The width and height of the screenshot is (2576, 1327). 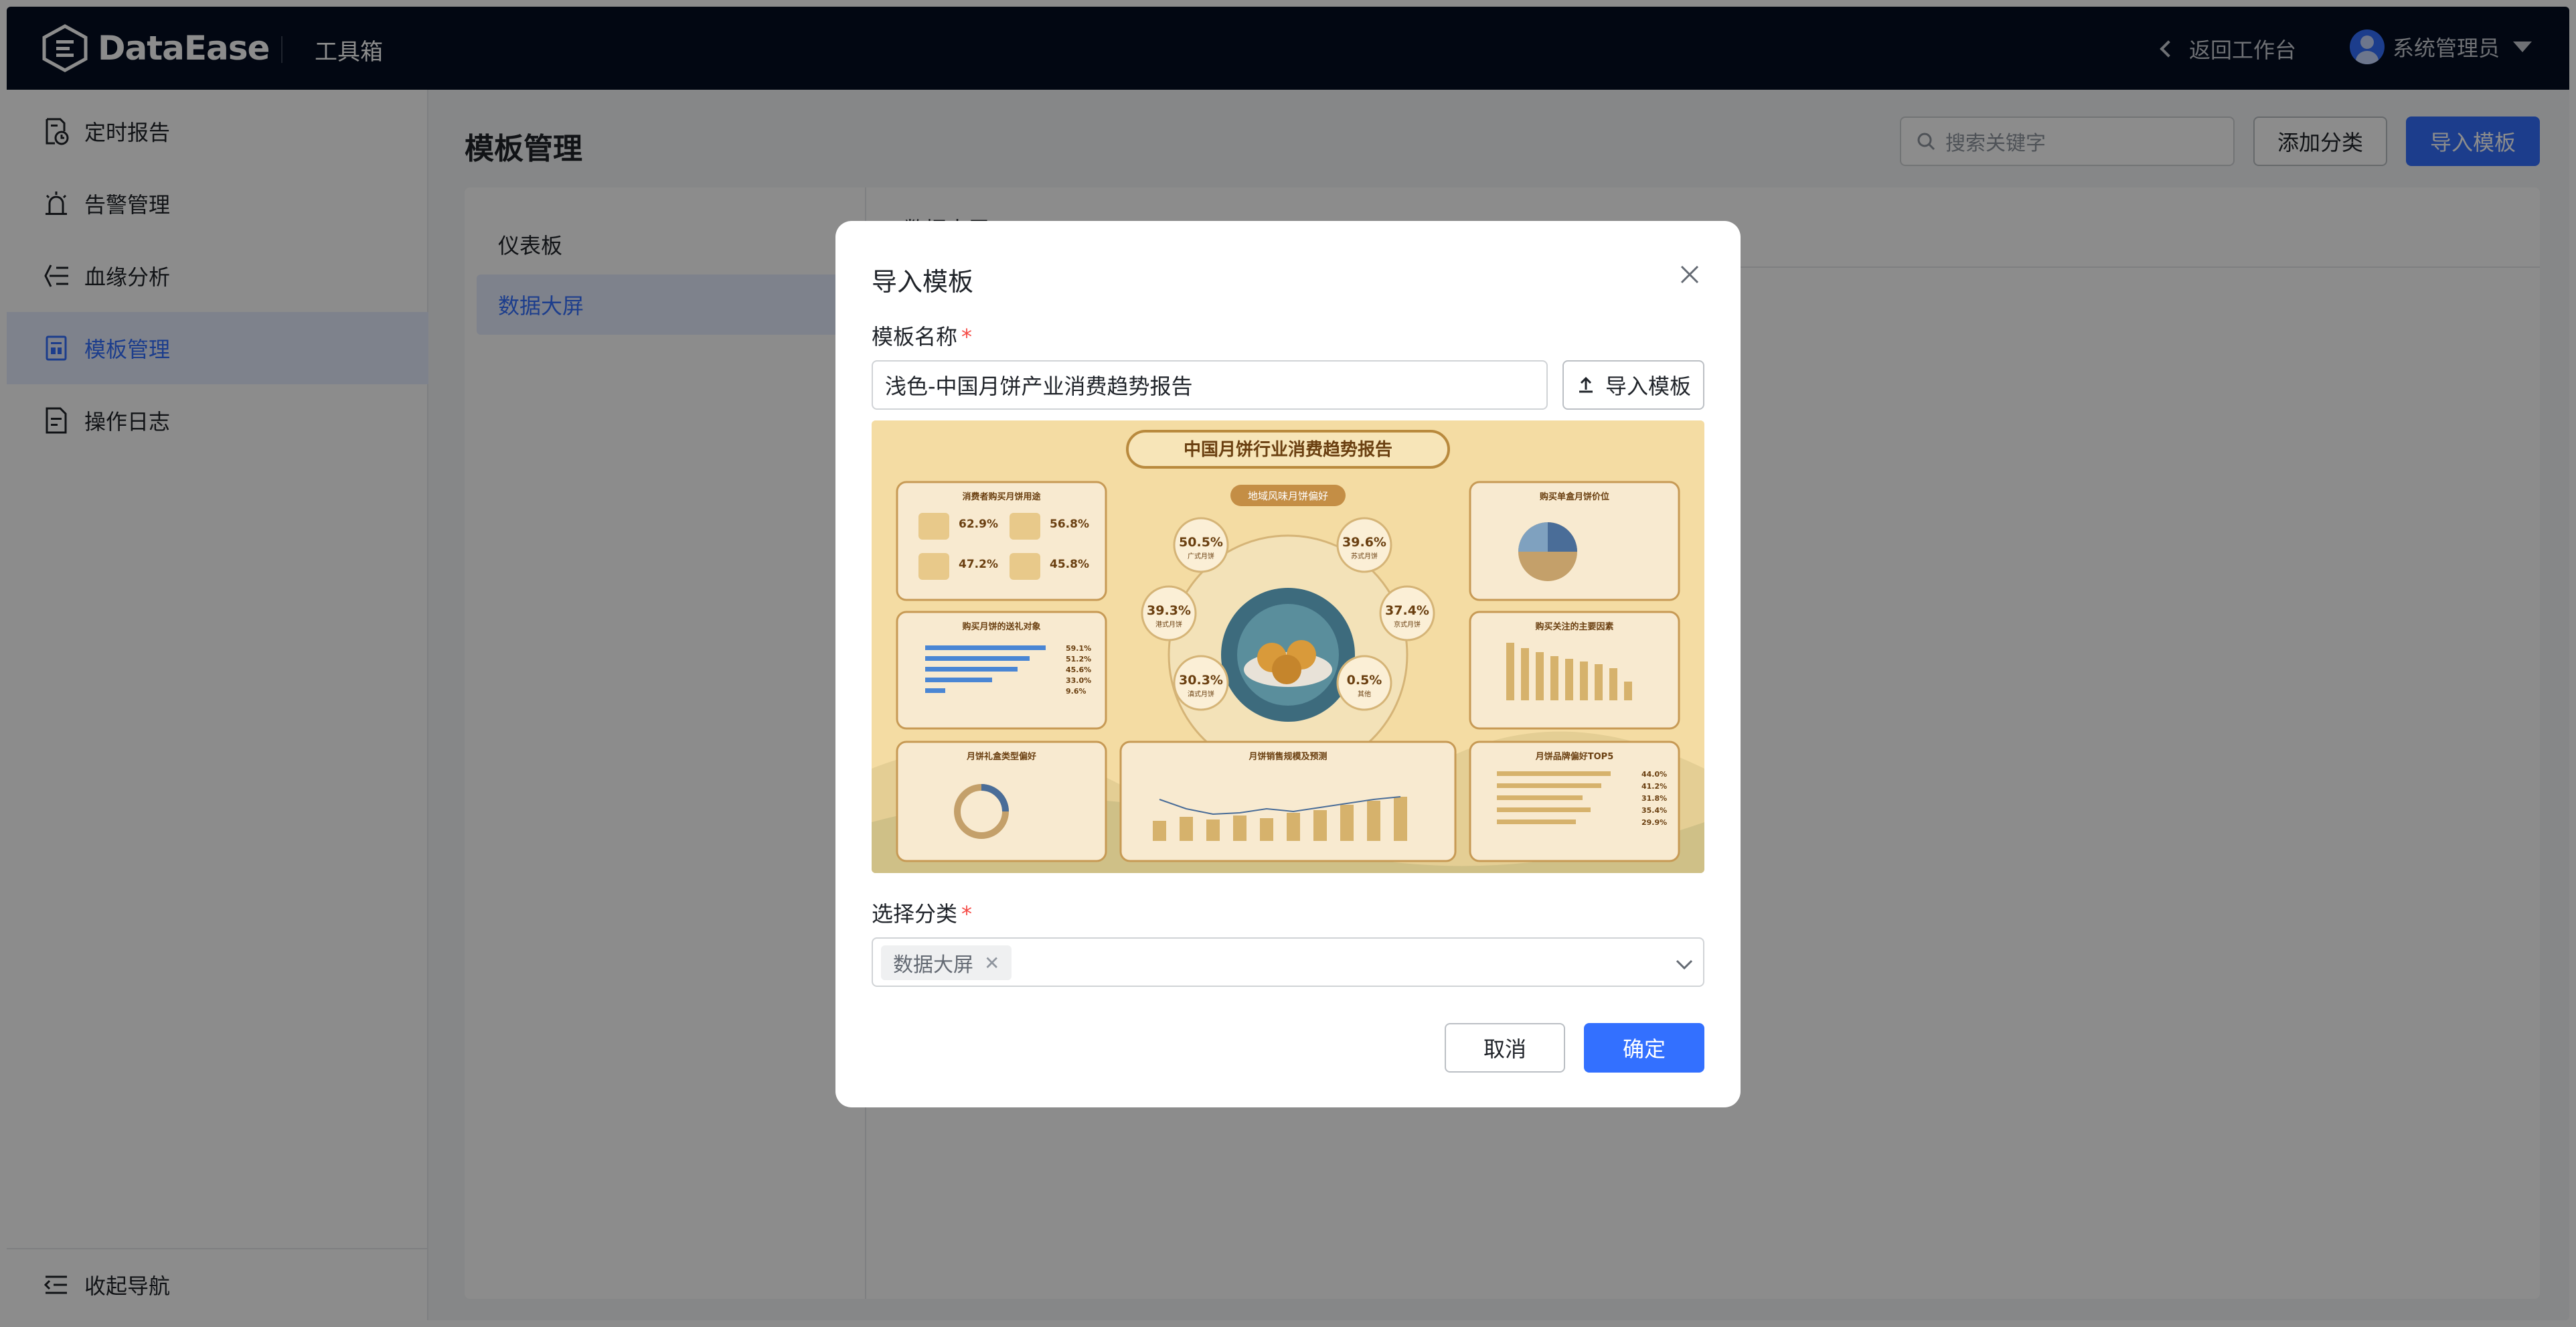 What do you see at coordinates (1644, 1048) in the screenshot?
I see `confirm-button: 确定` at bounding box center [1644, 1048].